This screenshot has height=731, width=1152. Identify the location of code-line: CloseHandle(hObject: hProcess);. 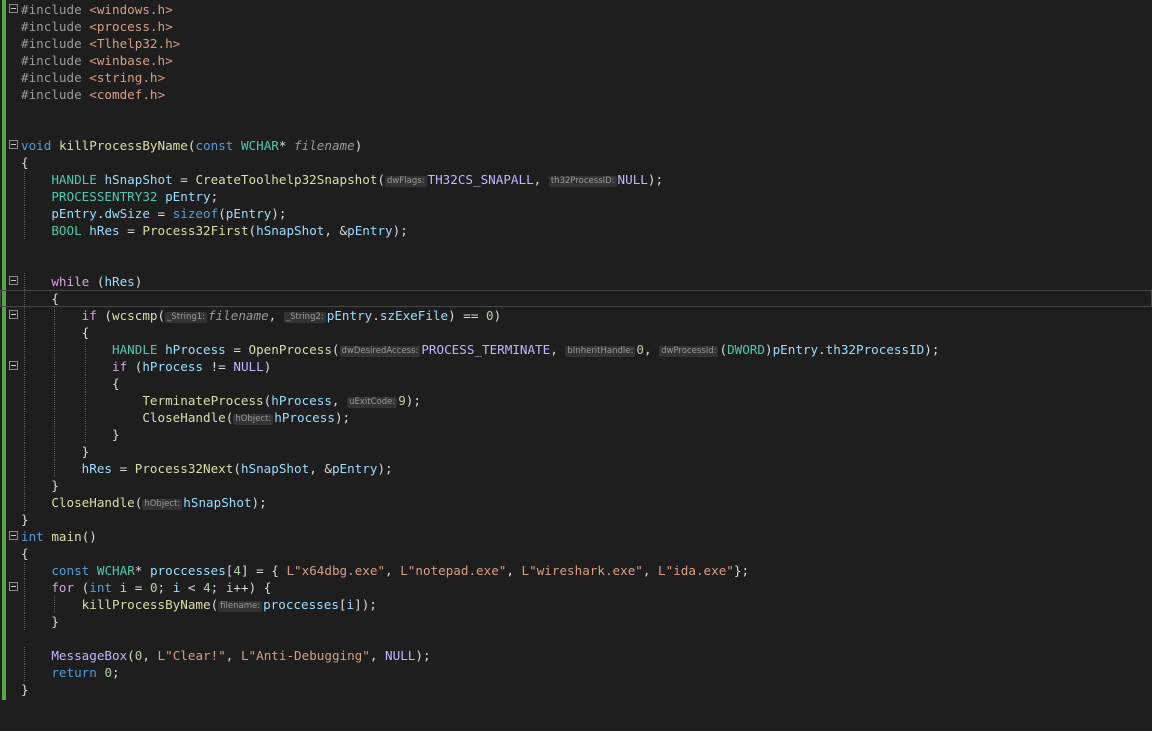
(576, 417).